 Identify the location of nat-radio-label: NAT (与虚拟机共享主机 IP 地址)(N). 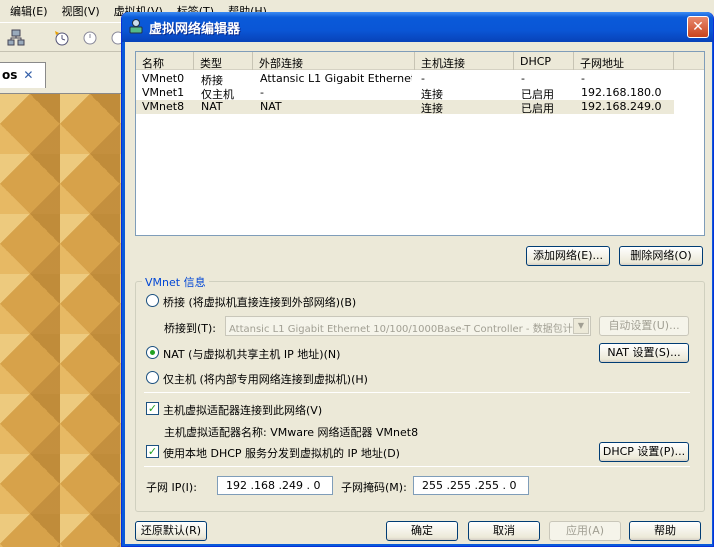
(251, 354).